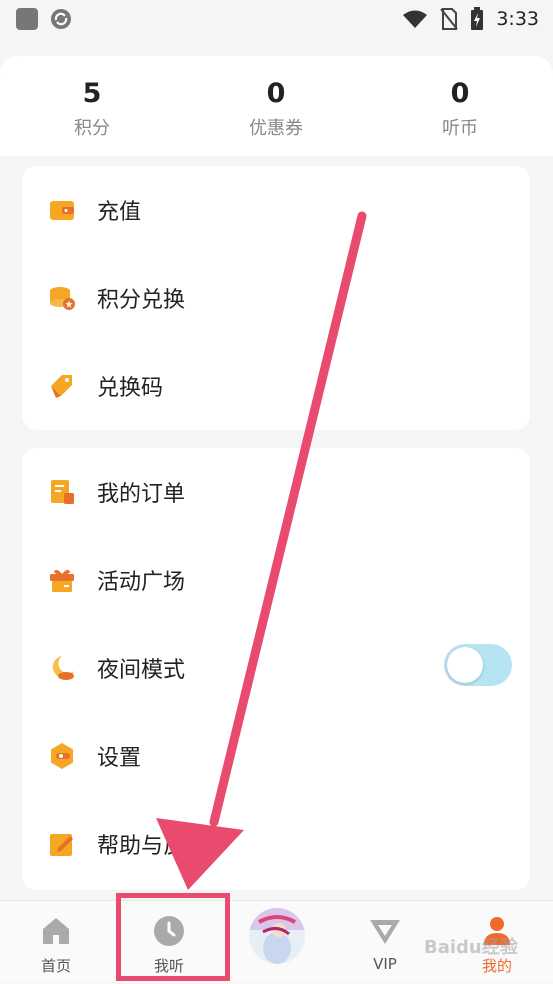 This screenshot has height=984, width=553. What do you see at coordinates (276, 756) in the screenshot?
I see `menu-item-settings: 设置` at bounding box center [276, 756].